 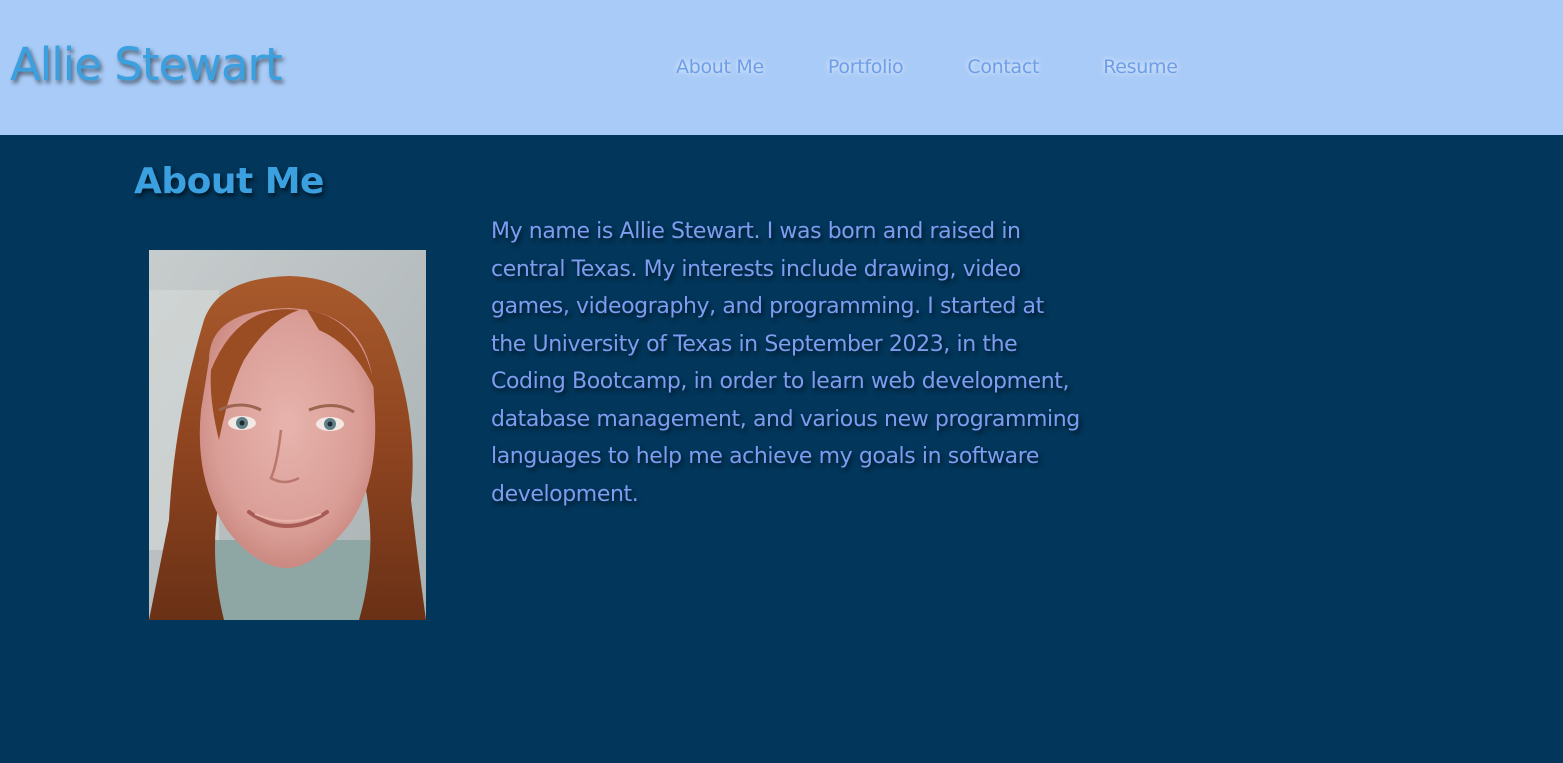 What do you see at coordinates (927, 67) in the screenshot?
I see `main-nav: About Me Portfolio Contact Resume` at bounding box center [927, 67].